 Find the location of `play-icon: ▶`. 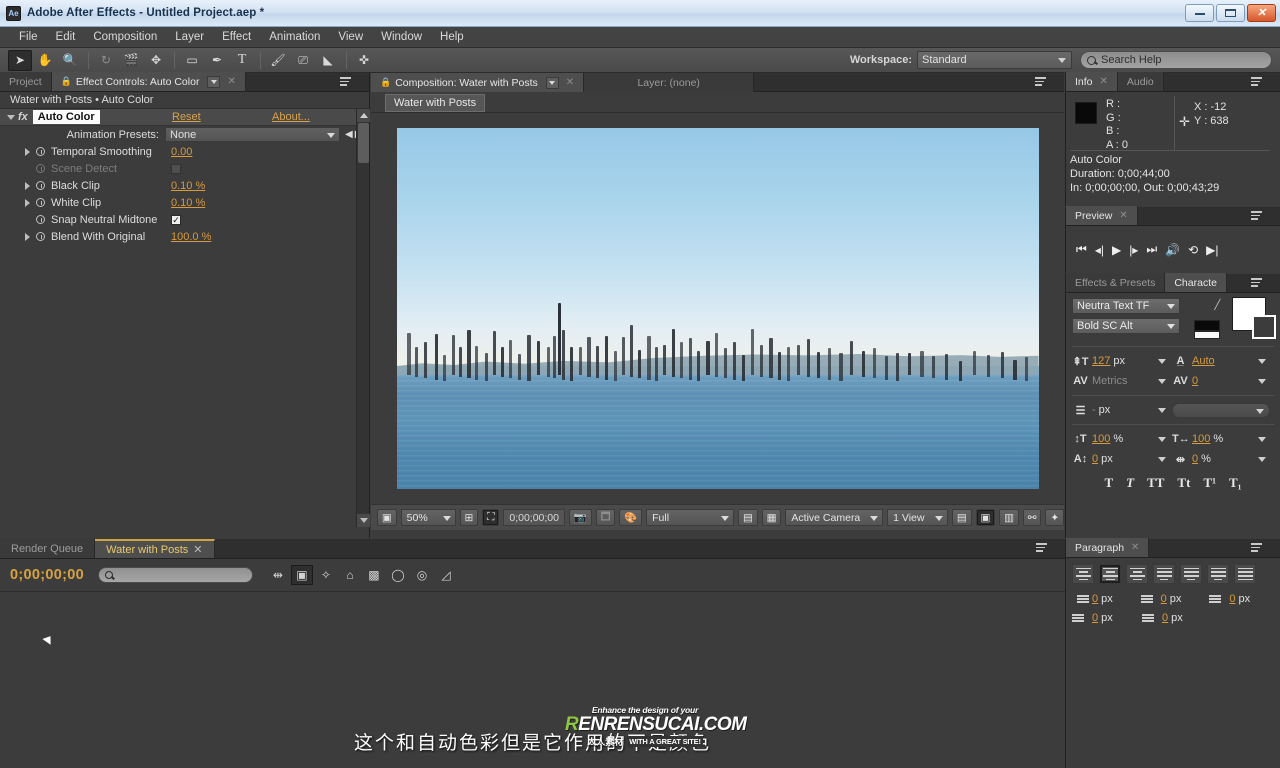

play-icon: ▶ is located at coordinates (1116, 250).